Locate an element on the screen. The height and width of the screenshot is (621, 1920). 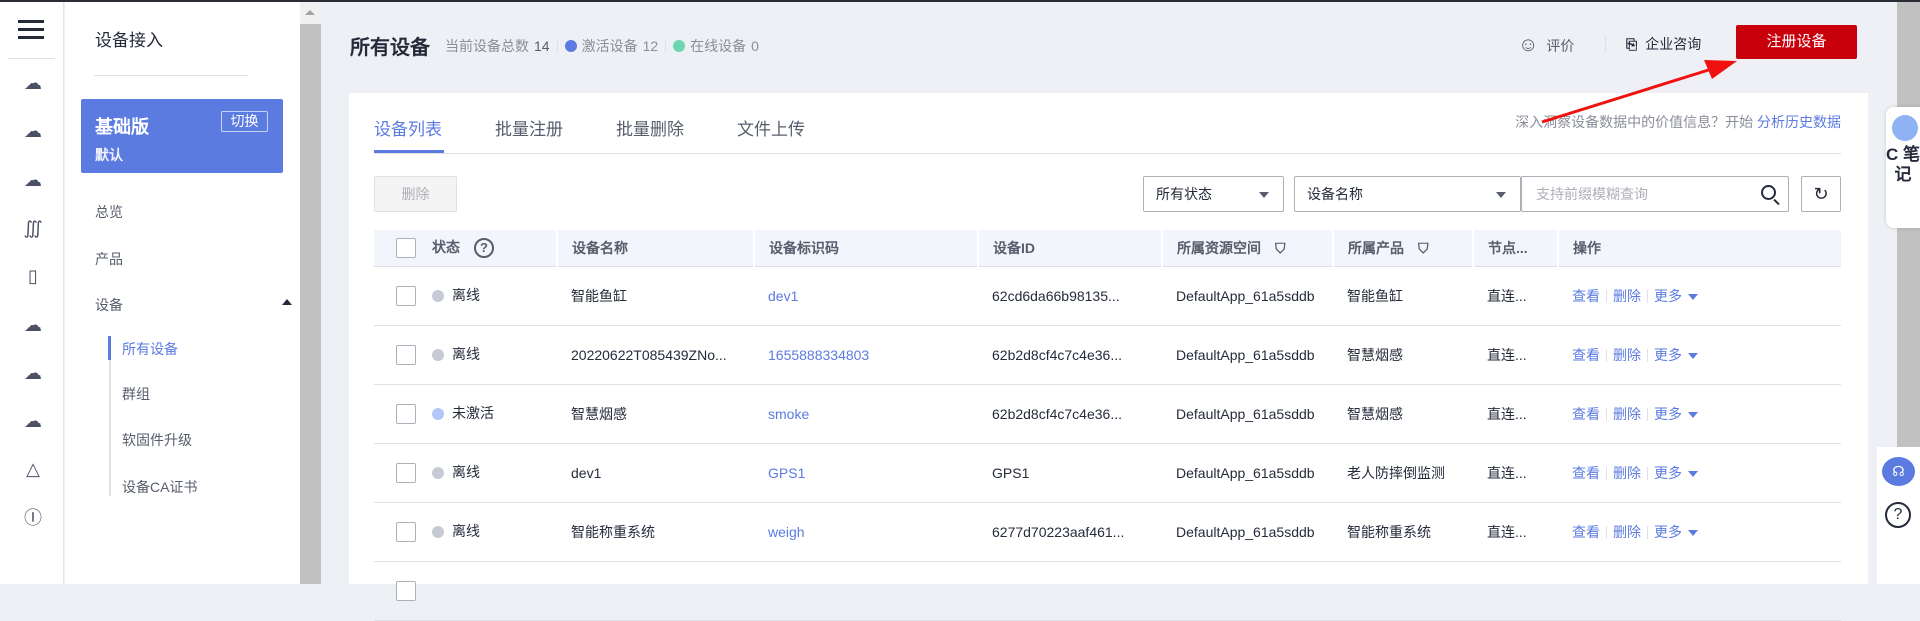
action-divider is located at coordinates (1606, 533).